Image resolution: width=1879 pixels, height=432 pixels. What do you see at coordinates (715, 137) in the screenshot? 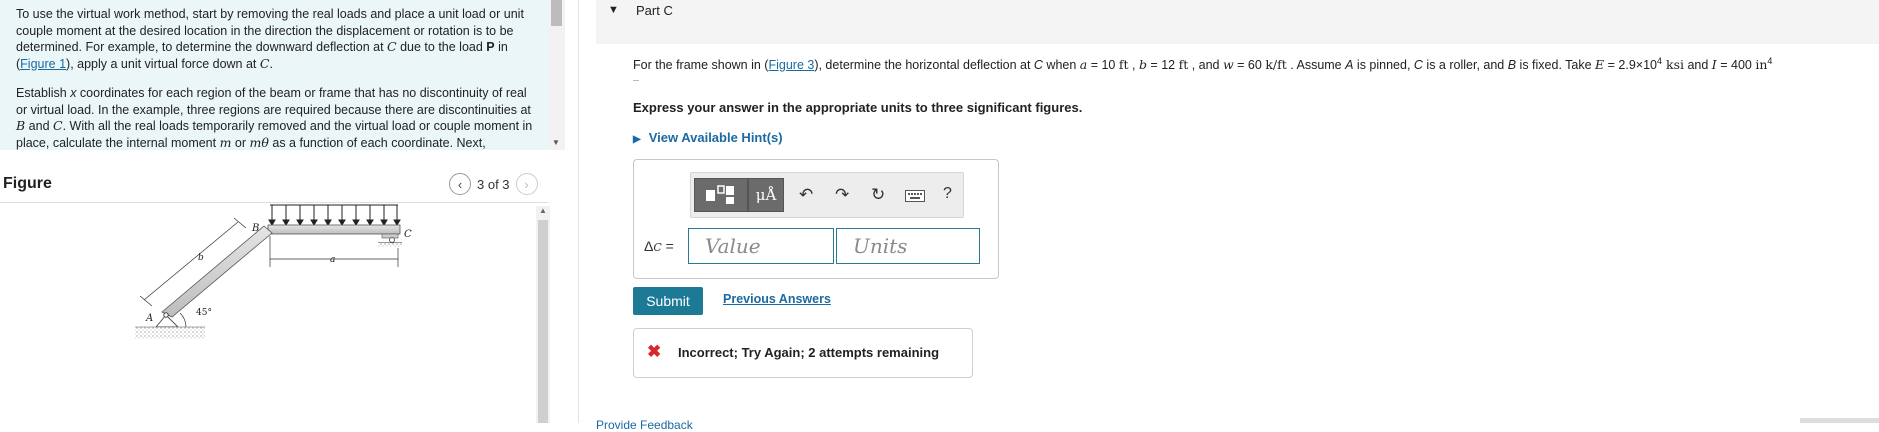
I see `view-hints-label: View Available Hint(s)` at bounding box center [715, 137].